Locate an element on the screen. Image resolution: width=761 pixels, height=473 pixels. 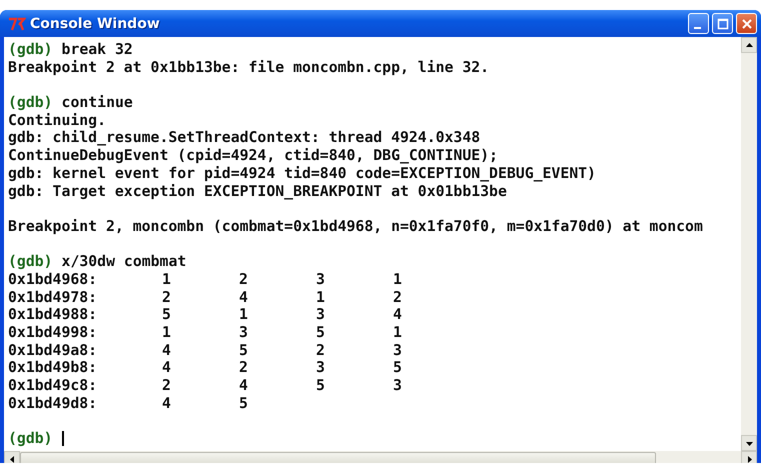
memory-address: 0x1bd4978: is located at coordinates (53, 297).